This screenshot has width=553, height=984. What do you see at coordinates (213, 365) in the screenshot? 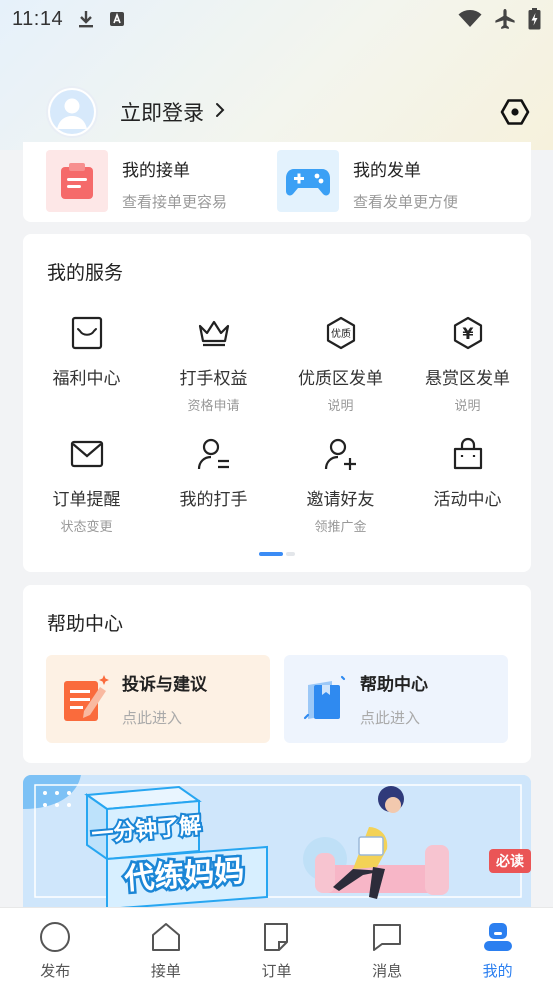
I see `service-player-rights: 打手权益 资格申请` at bounding box center [213, 365].